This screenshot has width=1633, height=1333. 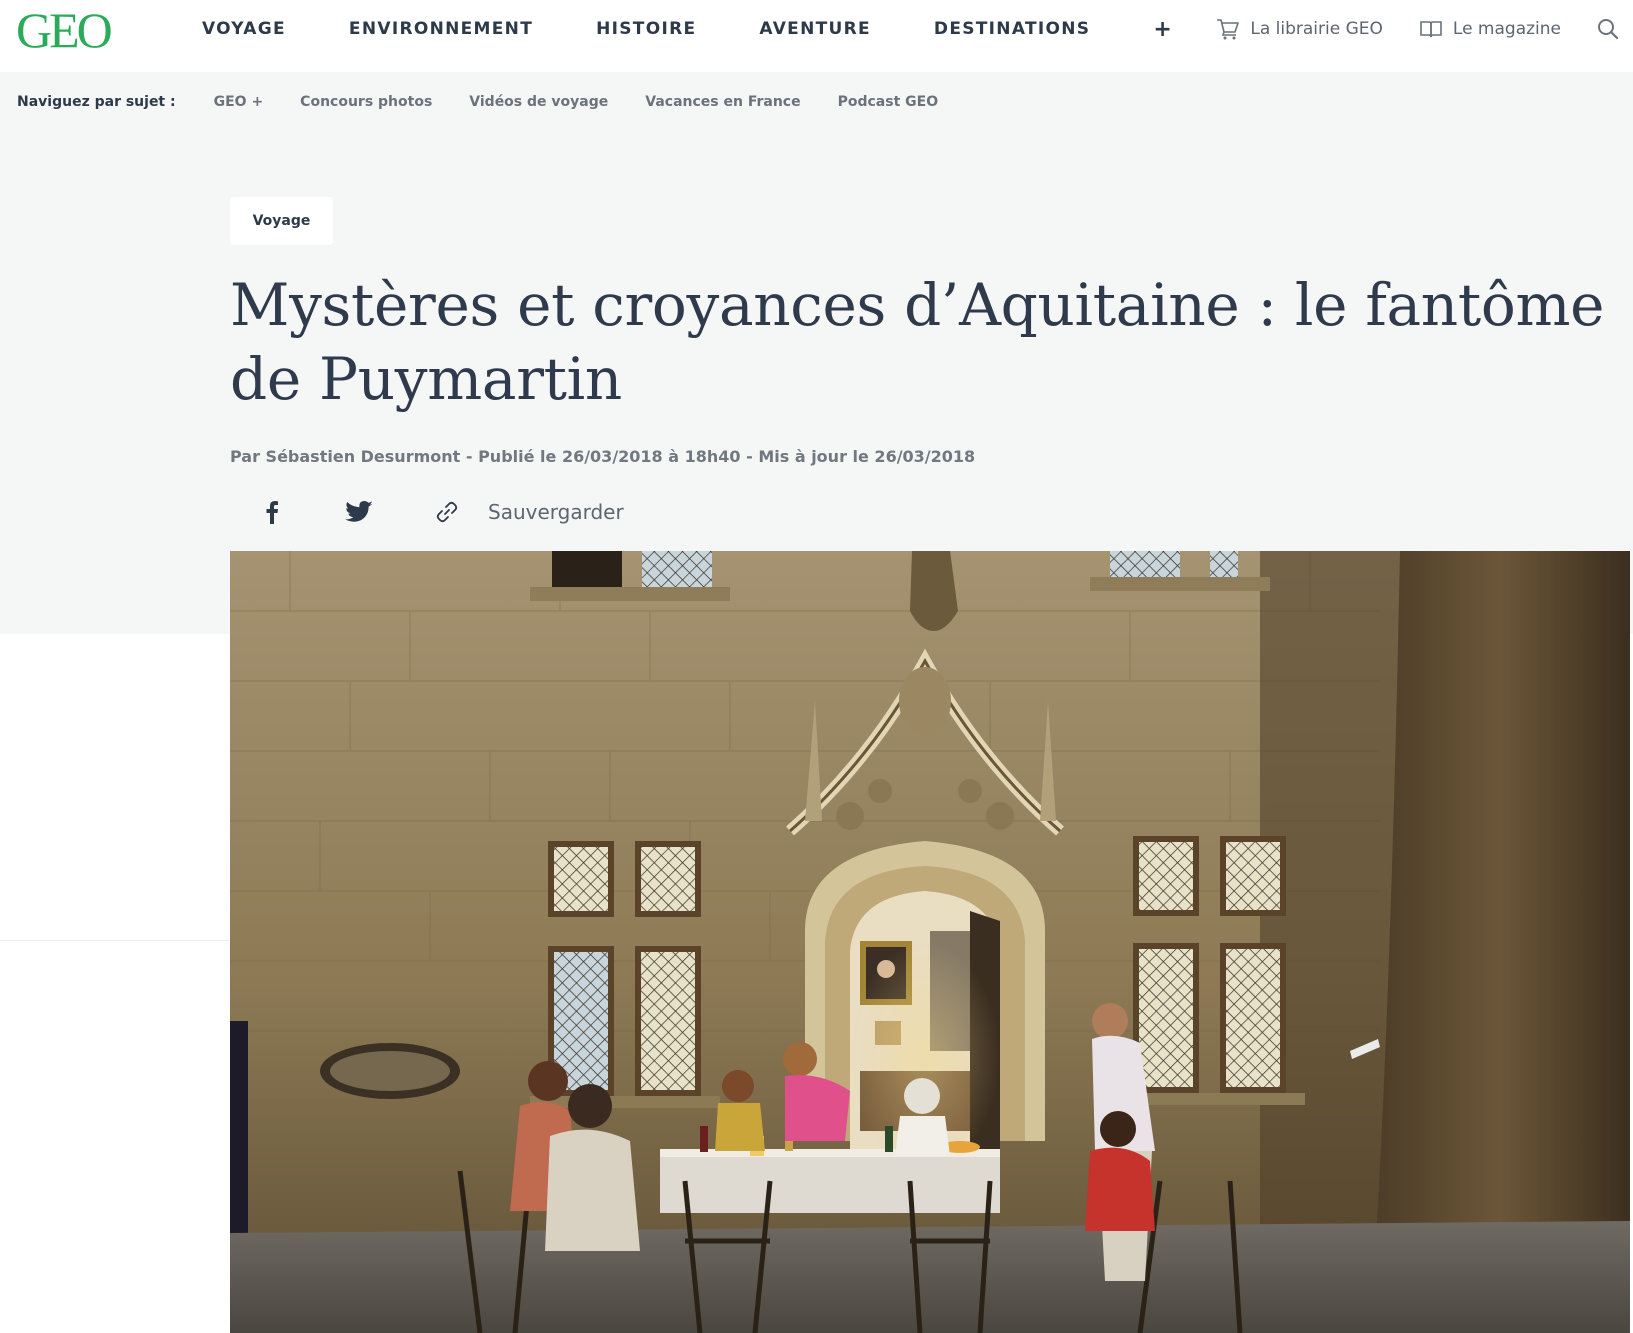 I want to click on geo-logo: GEO, so click(x=64, y=30).